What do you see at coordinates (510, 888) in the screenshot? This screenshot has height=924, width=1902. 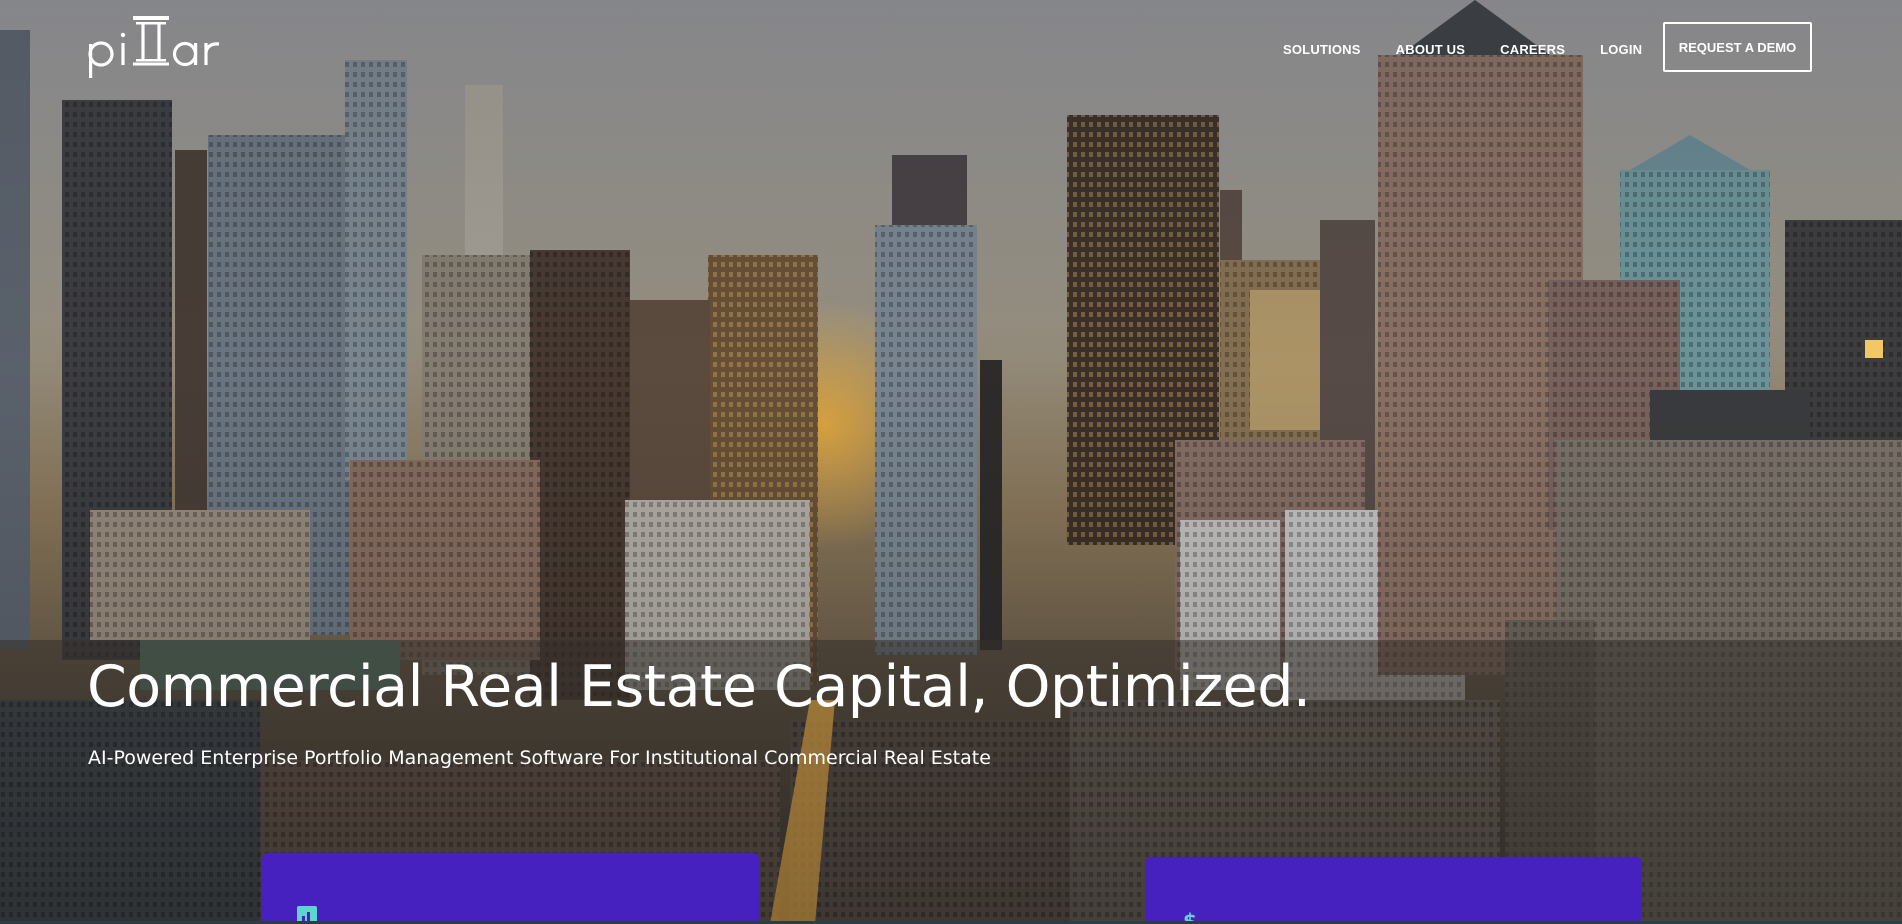 I see `feature-card-left` at bounding box center [510, 888].